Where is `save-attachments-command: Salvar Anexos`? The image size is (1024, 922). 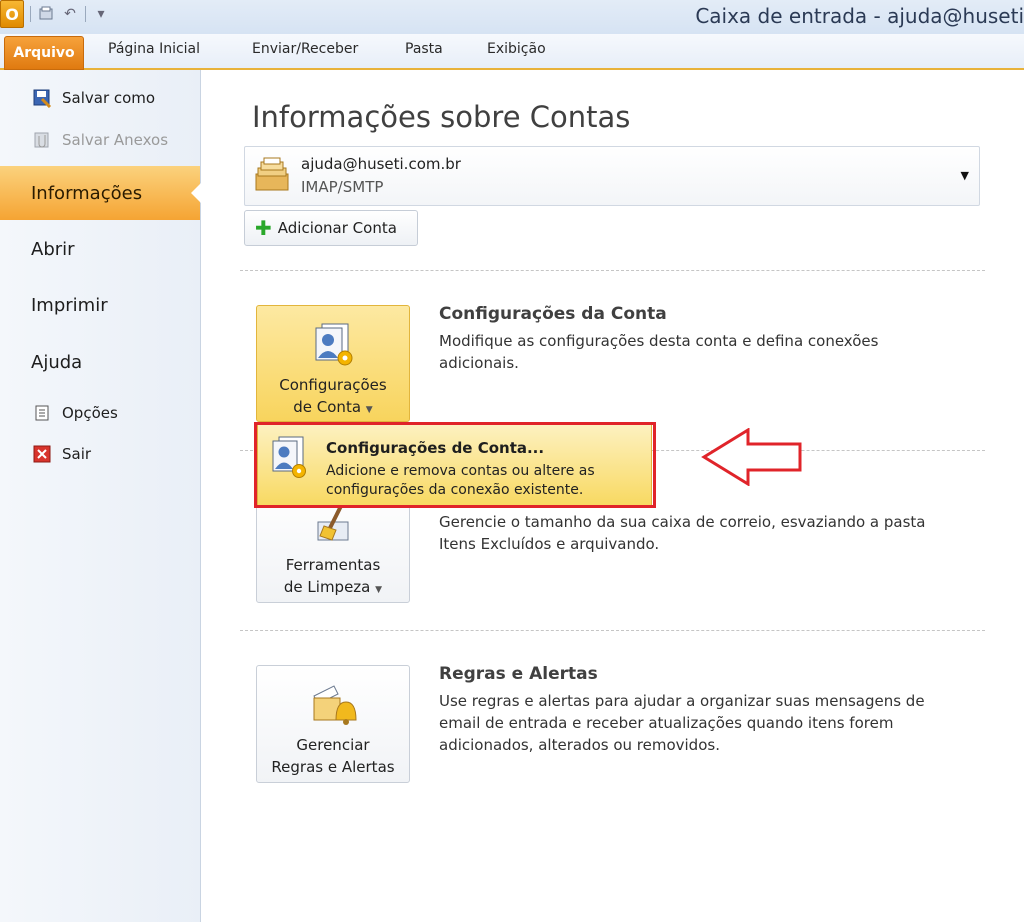 save-attachments-command: Salvar Anexos is located at coordinates (100, 140).